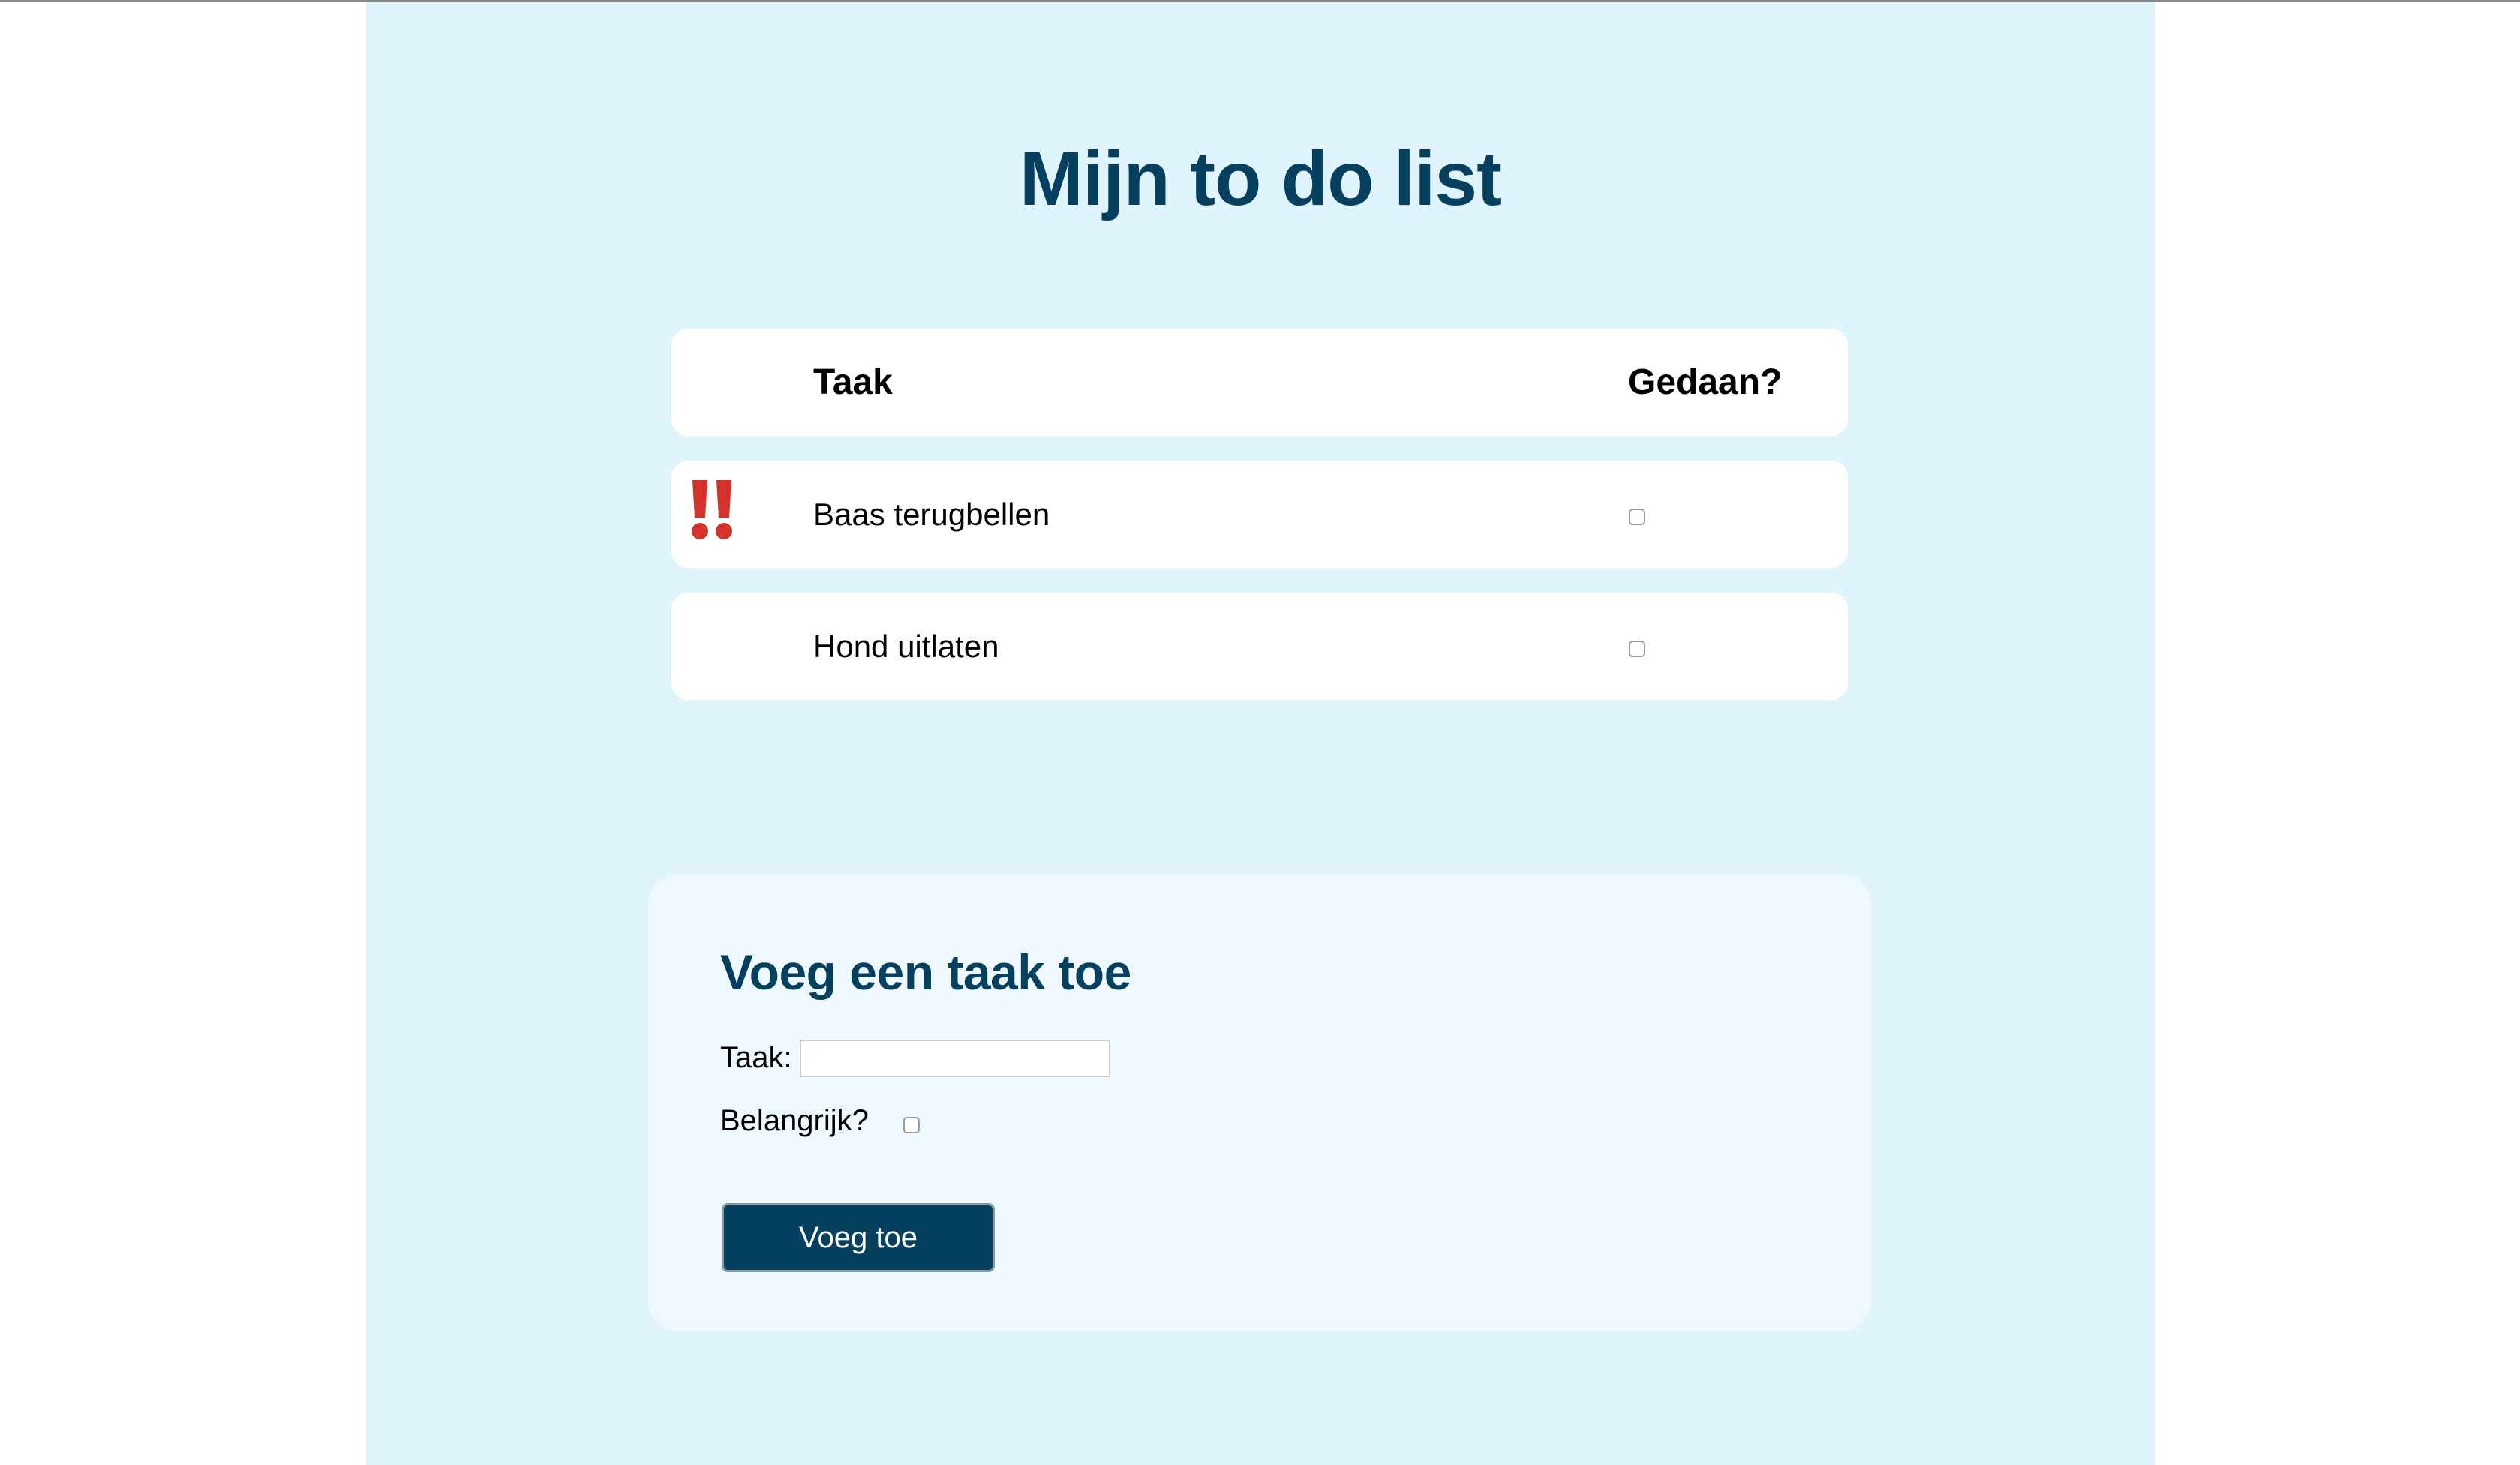 The image size is (2520, 1465). What do you see at coordinates (756, 1057) in the screenshot?
I see `task-field-label: Taak:` at bounding box center [756, 1057].